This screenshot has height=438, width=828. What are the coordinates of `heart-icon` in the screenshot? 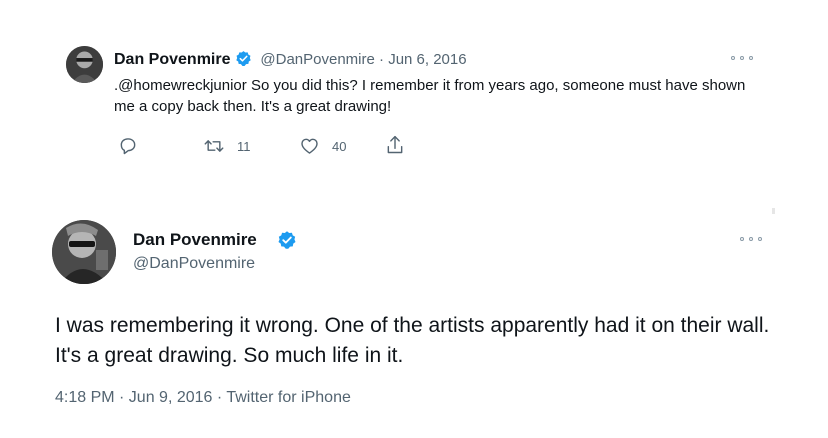 It's located at (309, 146).